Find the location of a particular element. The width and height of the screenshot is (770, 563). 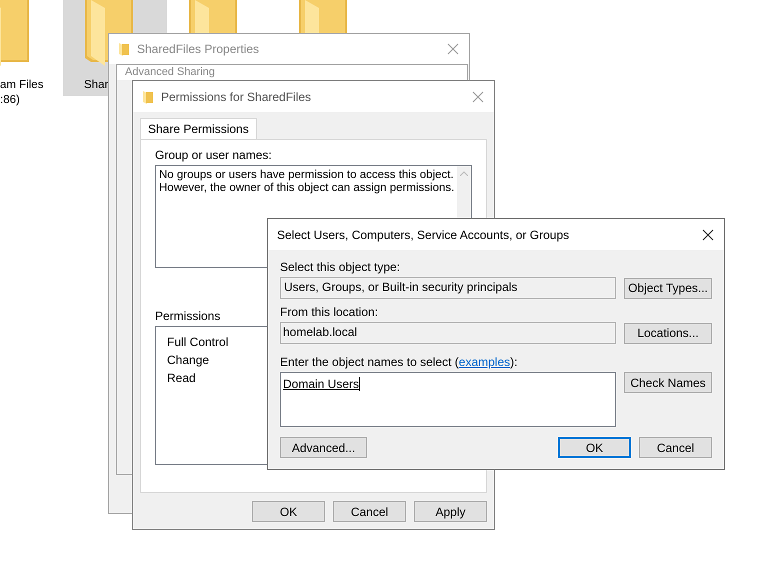

dialog-button: Apply is located at coordinates (450, 511).